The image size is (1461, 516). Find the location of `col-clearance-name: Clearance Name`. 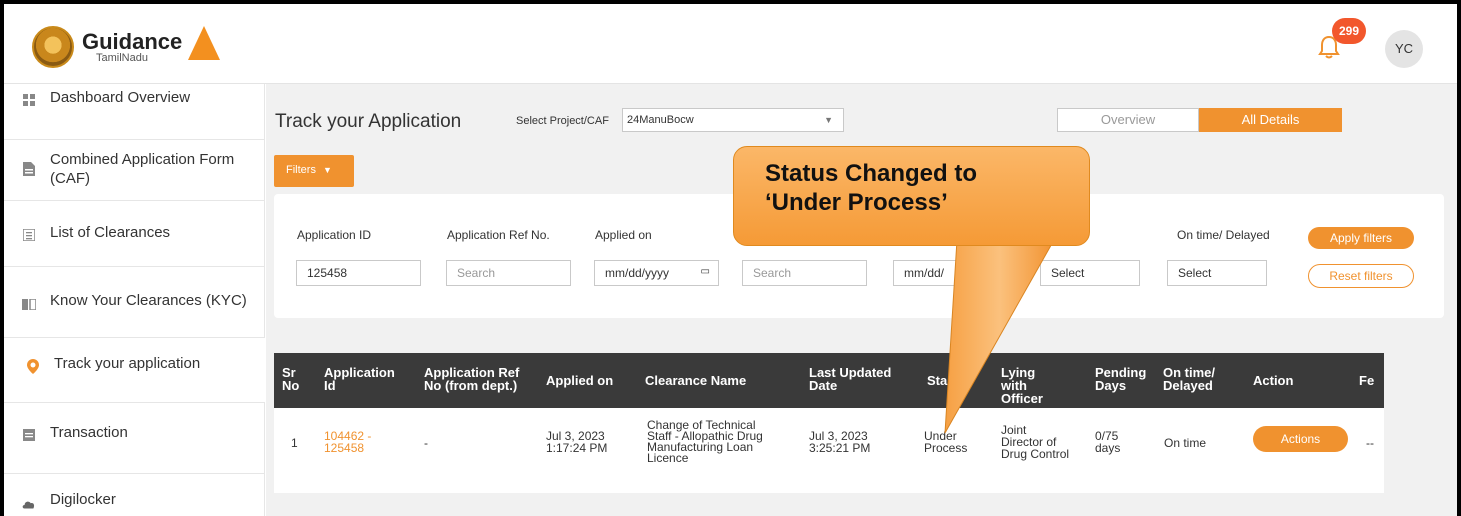

col-clearance-name: Clearance Name is located at coordinates (696, 380).